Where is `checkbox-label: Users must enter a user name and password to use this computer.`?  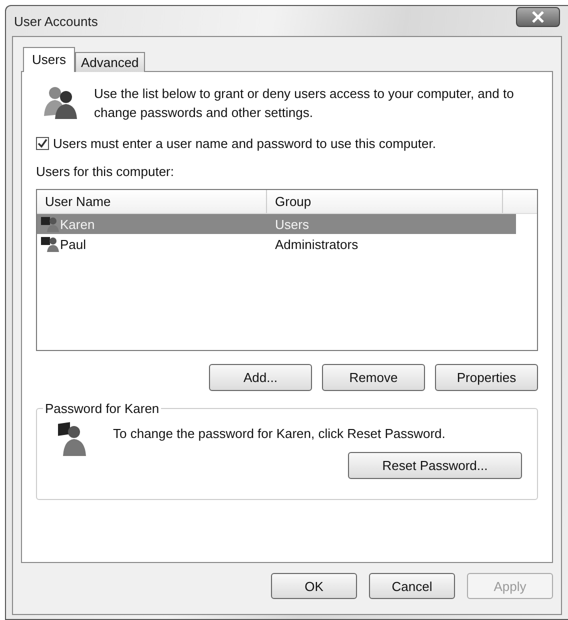
checkbox-label: Users must enter a user name and password to use this computer. is located at coordinates (244, 143).